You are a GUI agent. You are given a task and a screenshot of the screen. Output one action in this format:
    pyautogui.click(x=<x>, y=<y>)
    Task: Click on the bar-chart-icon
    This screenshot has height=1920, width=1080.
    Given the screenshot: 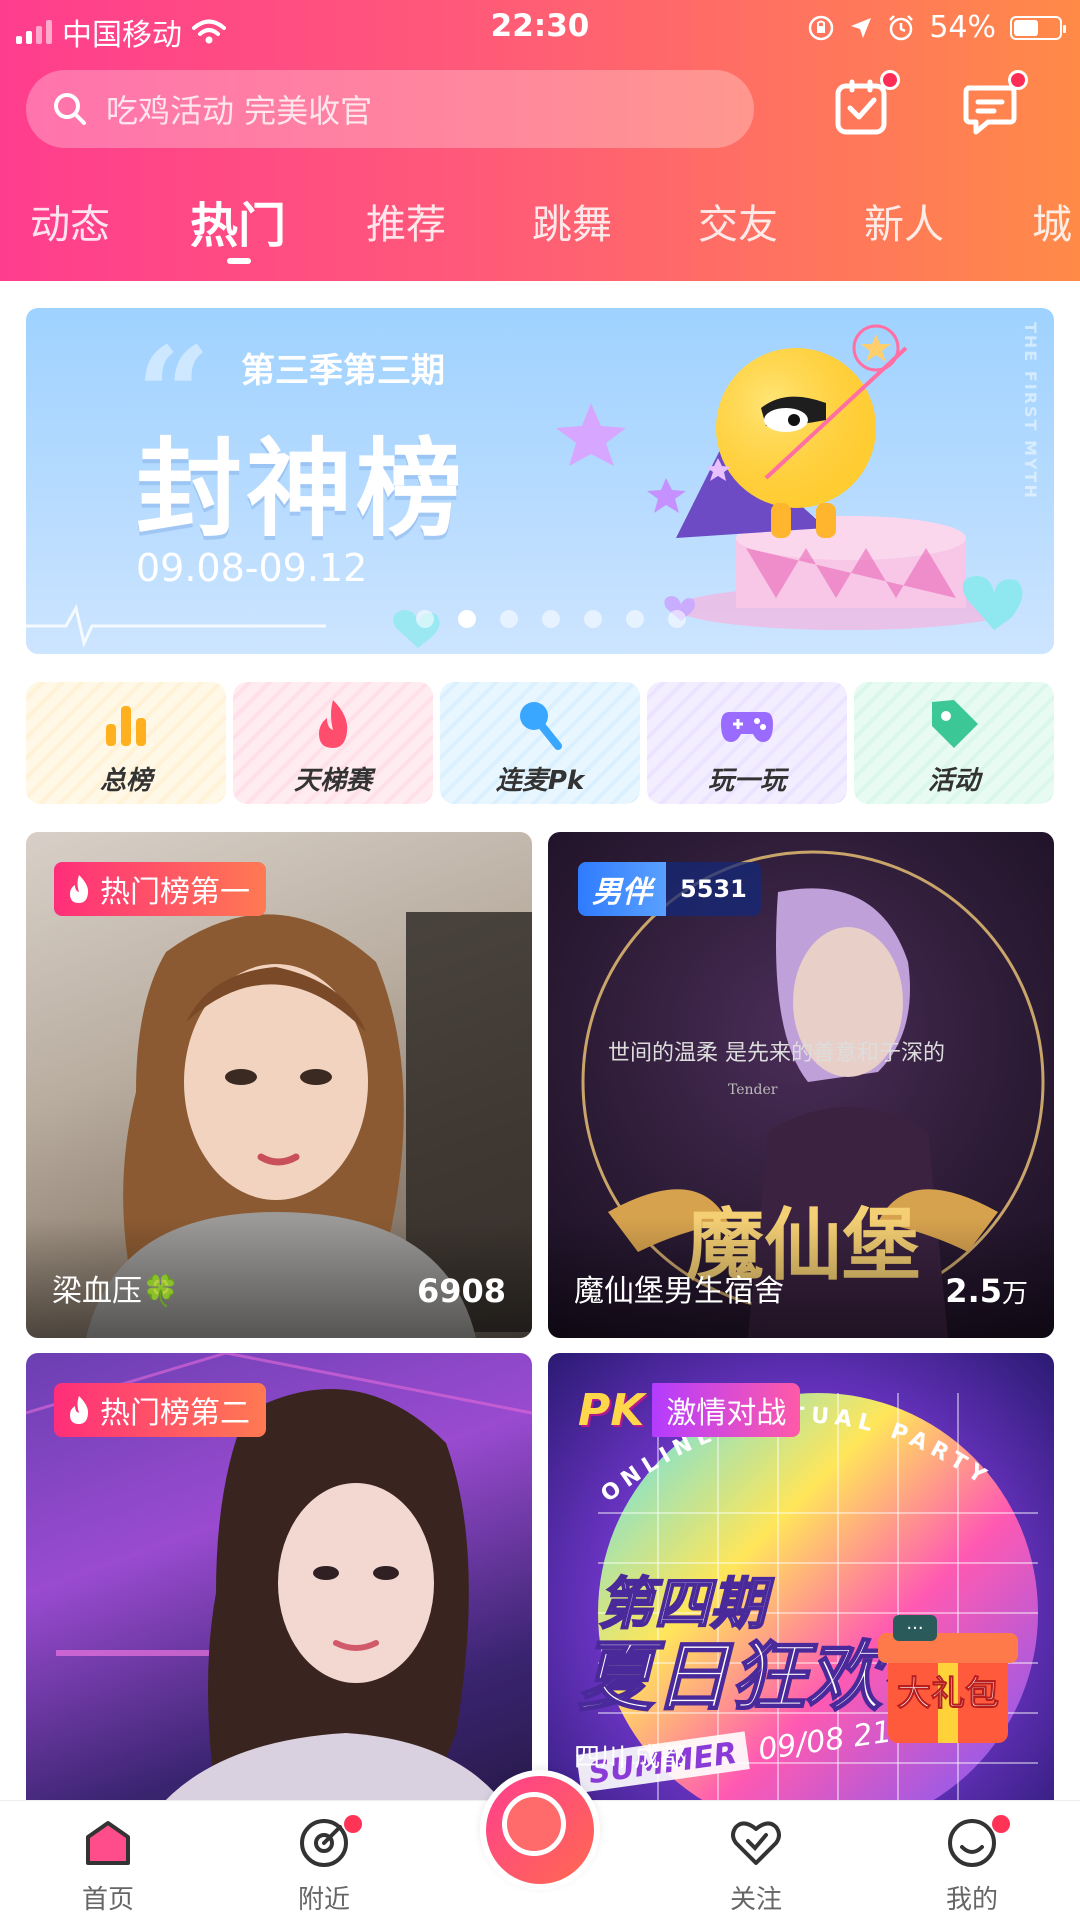 What is the action you would take?
    pyautogui.click(x=126, y=726)
    